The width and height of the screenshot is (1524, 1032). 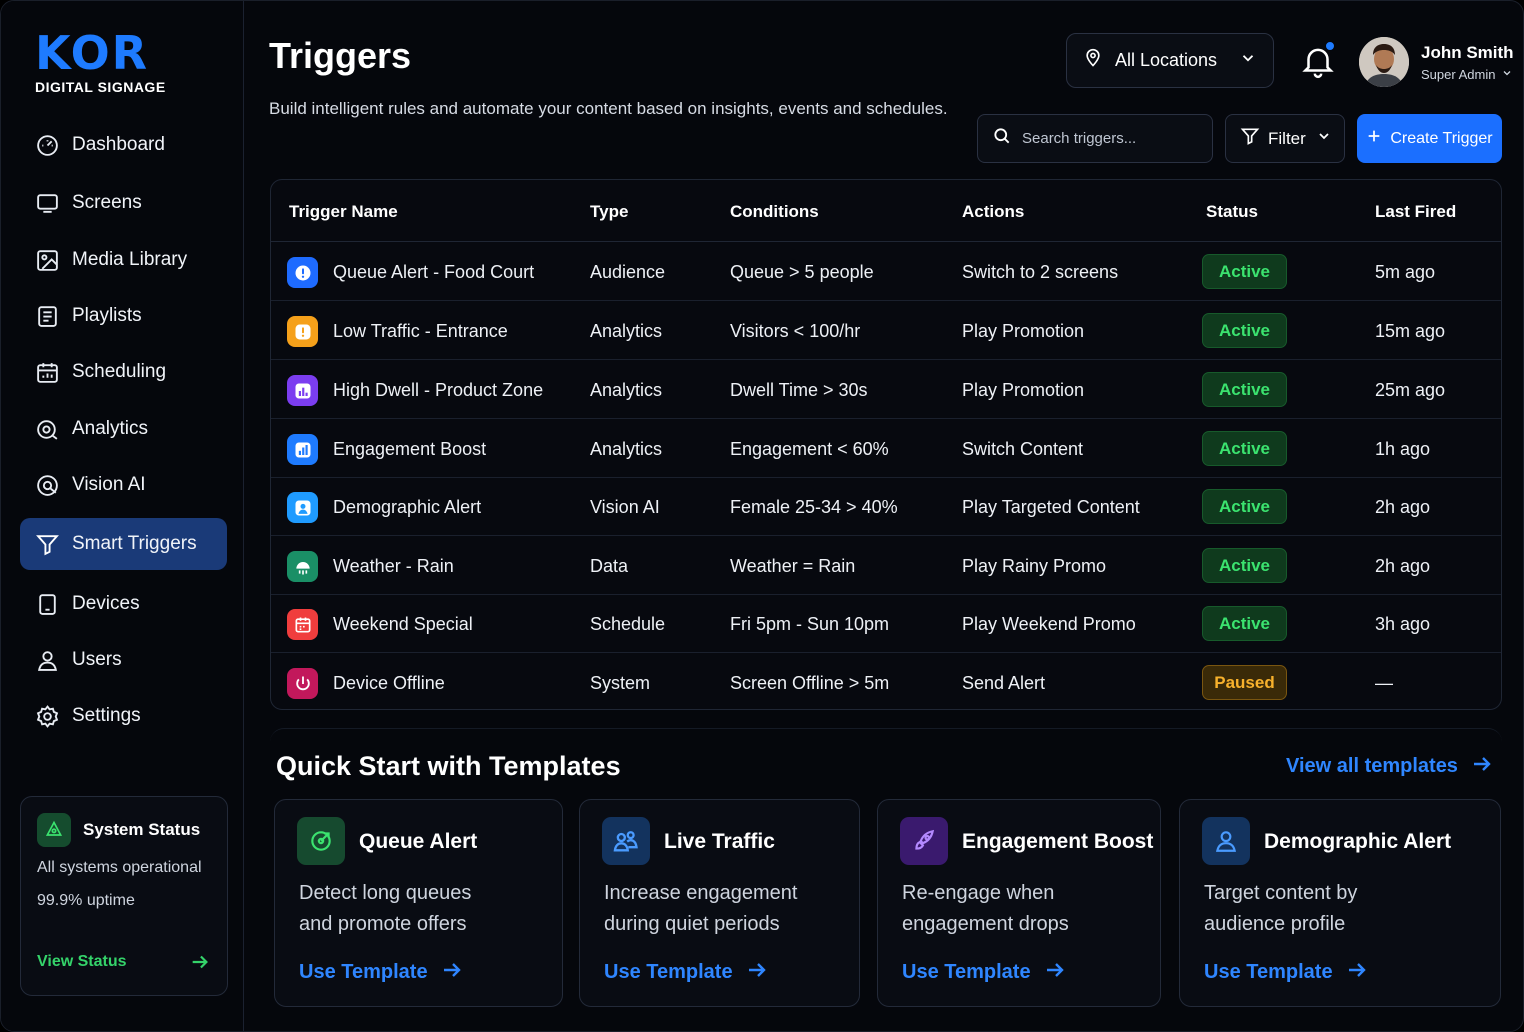 What do you see at coordinates (123, 716) in the screenshot?
I see `sidebar-item-settings: Settings` at bounding box center [123, 716].